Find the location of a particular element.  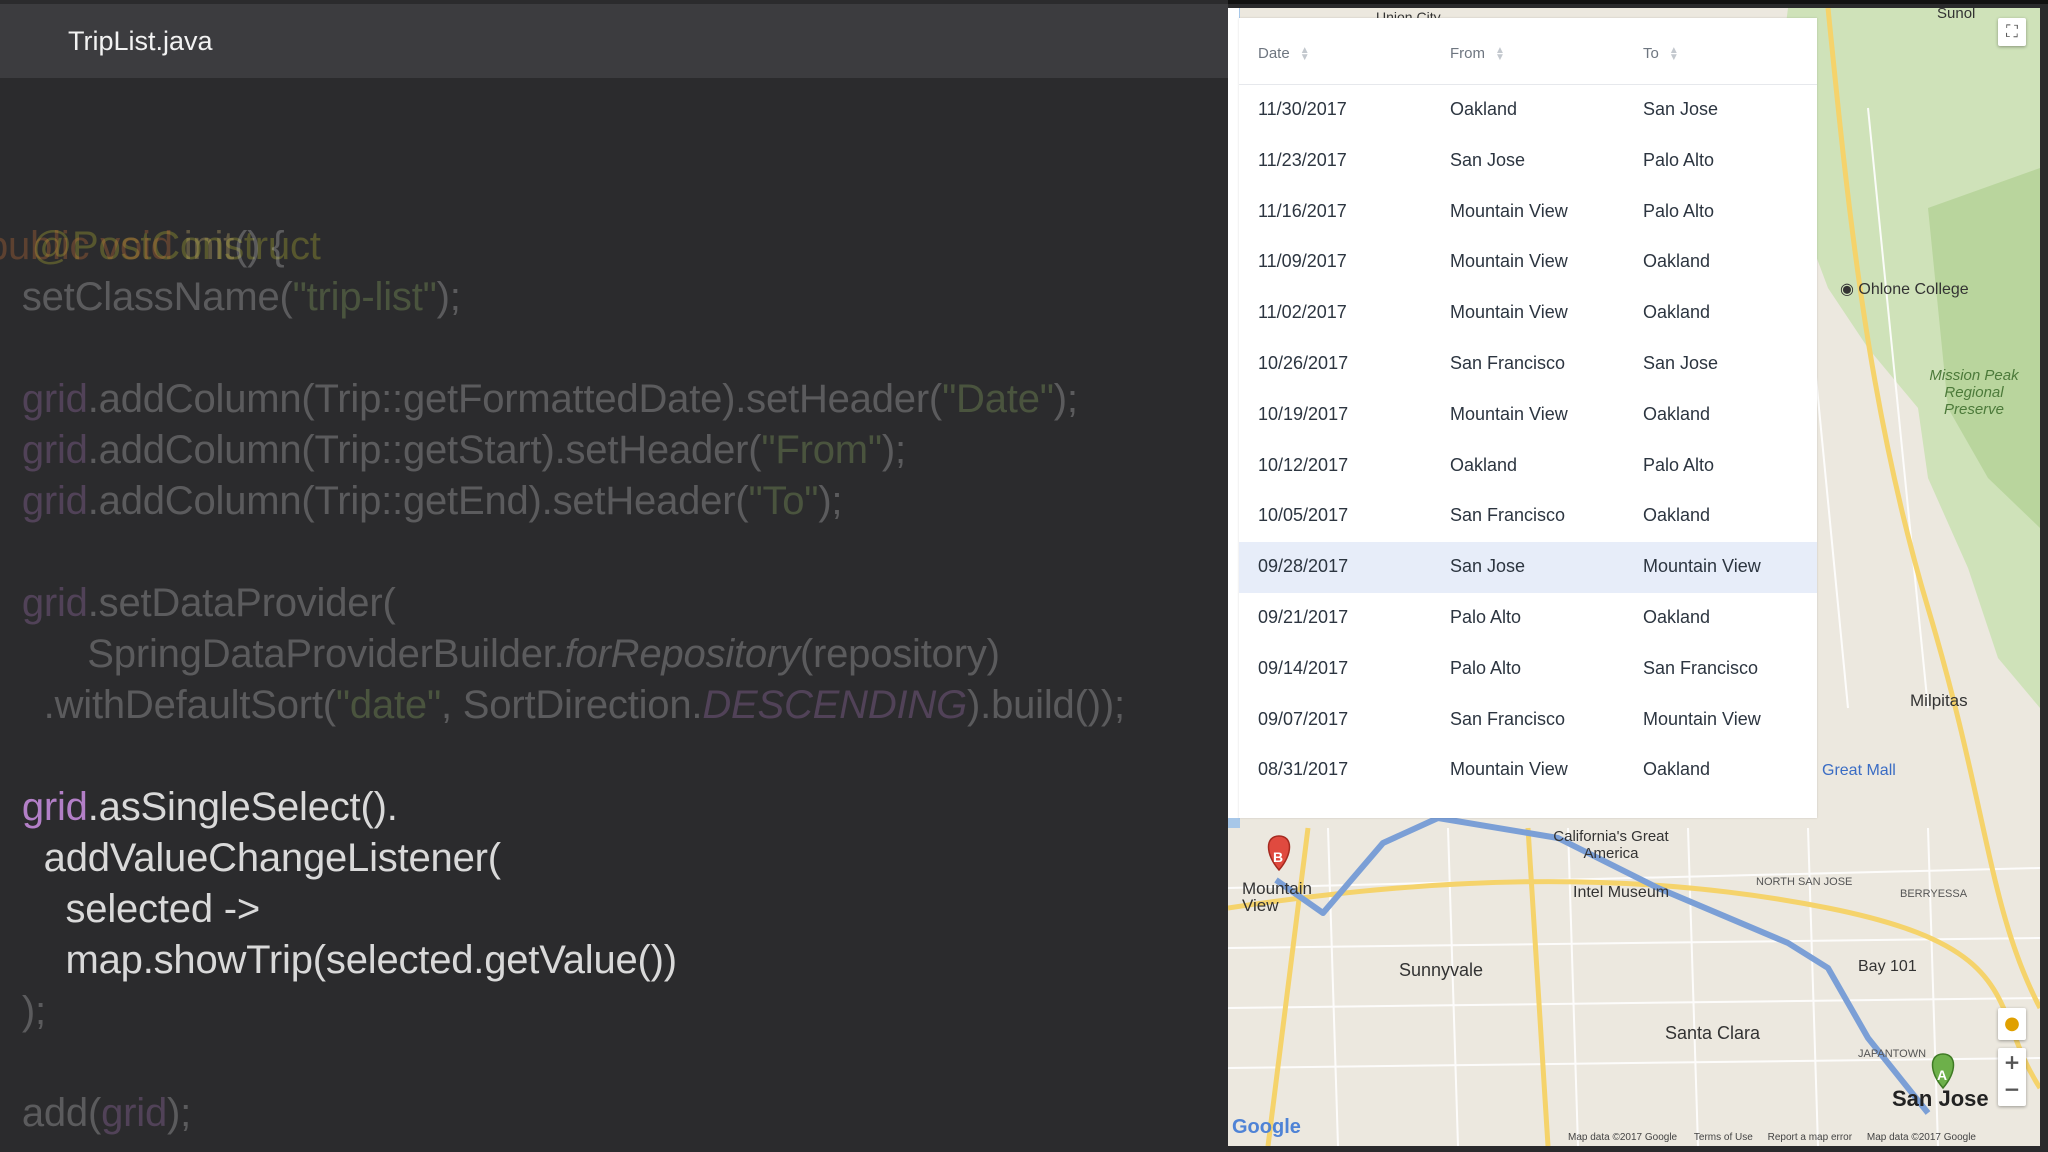

enum-constant: DESCENDING is located at coordinates (835, 705).